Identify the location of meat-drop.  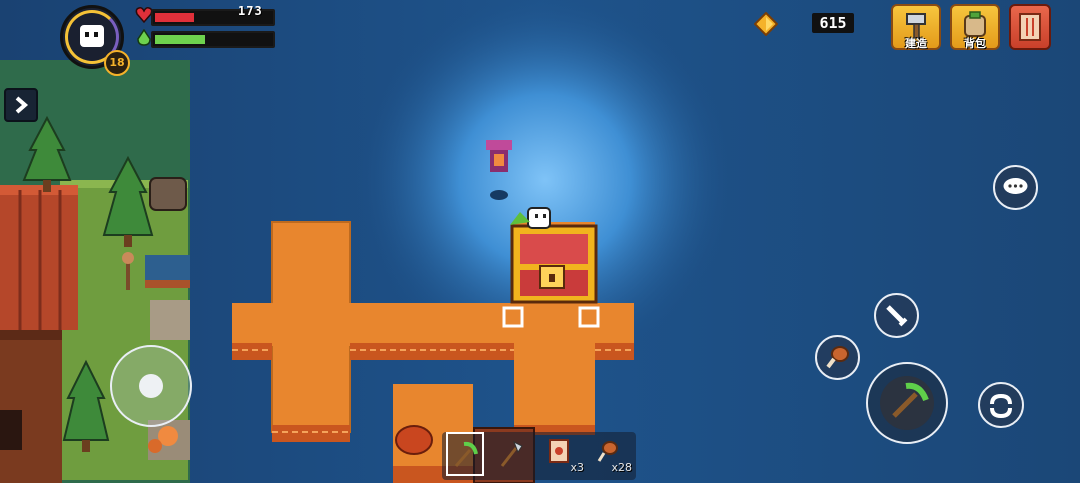
(414, 440).